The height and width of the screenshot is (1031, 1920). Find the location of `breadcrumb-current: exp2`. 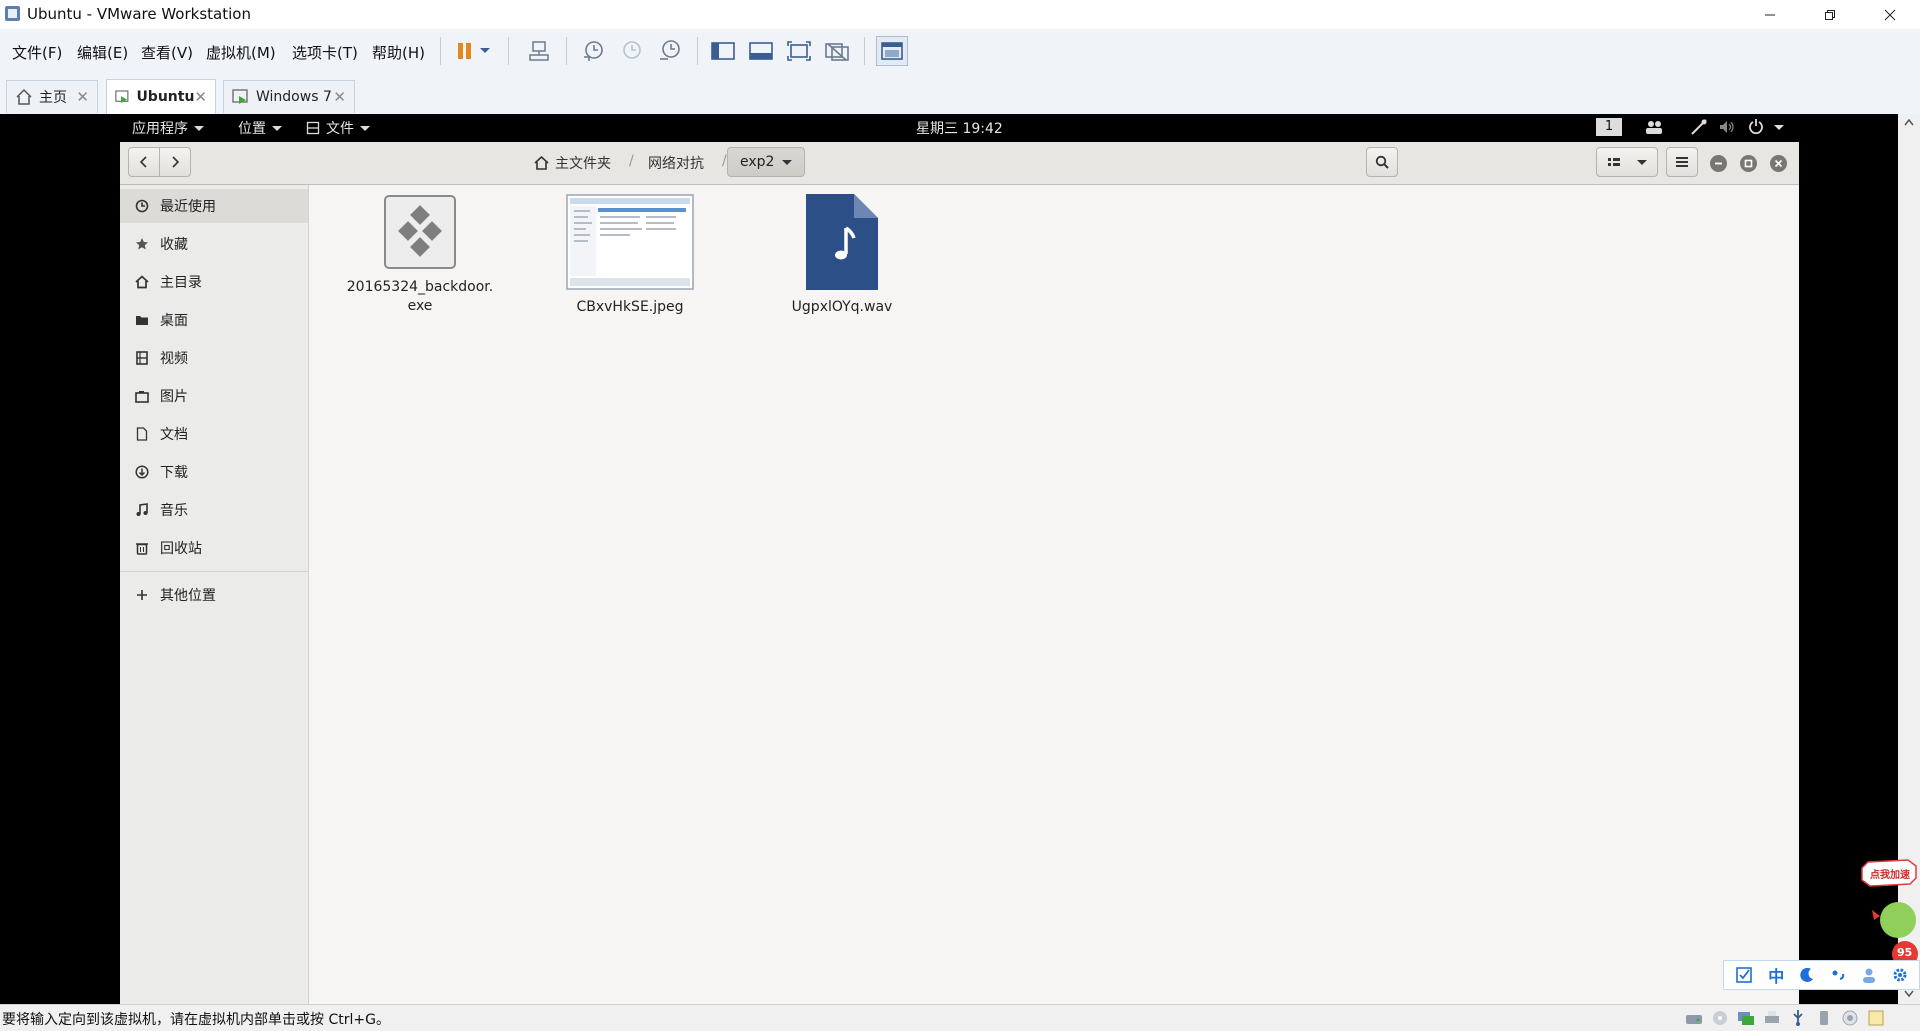

breadcrumb-current: exp2 is located at coordinates (766, 162).